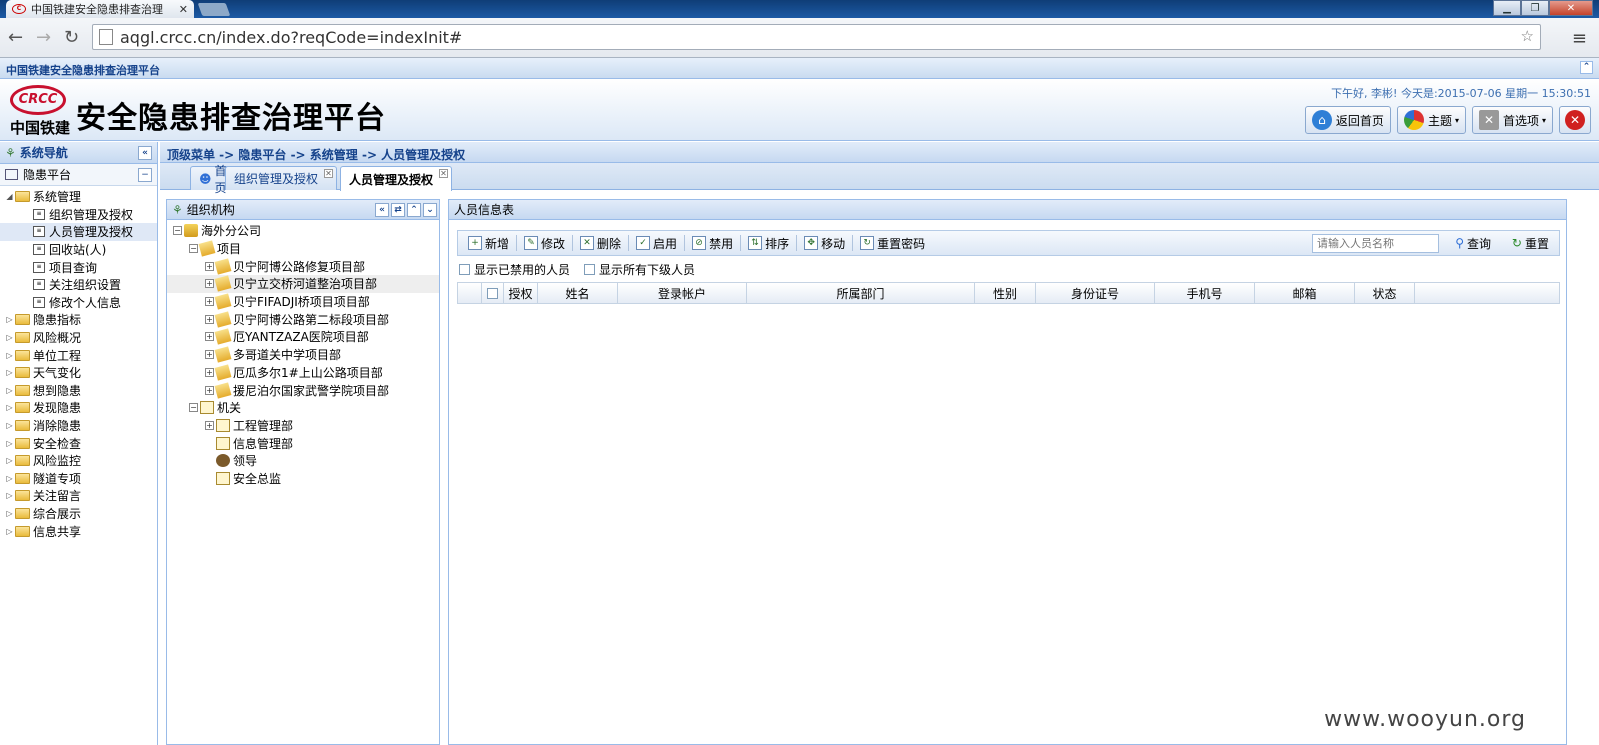 The width and height of the screenshot is (1599, 745). I want to click on org-node: + 多哥道关中学项目部, so click(303, 355).